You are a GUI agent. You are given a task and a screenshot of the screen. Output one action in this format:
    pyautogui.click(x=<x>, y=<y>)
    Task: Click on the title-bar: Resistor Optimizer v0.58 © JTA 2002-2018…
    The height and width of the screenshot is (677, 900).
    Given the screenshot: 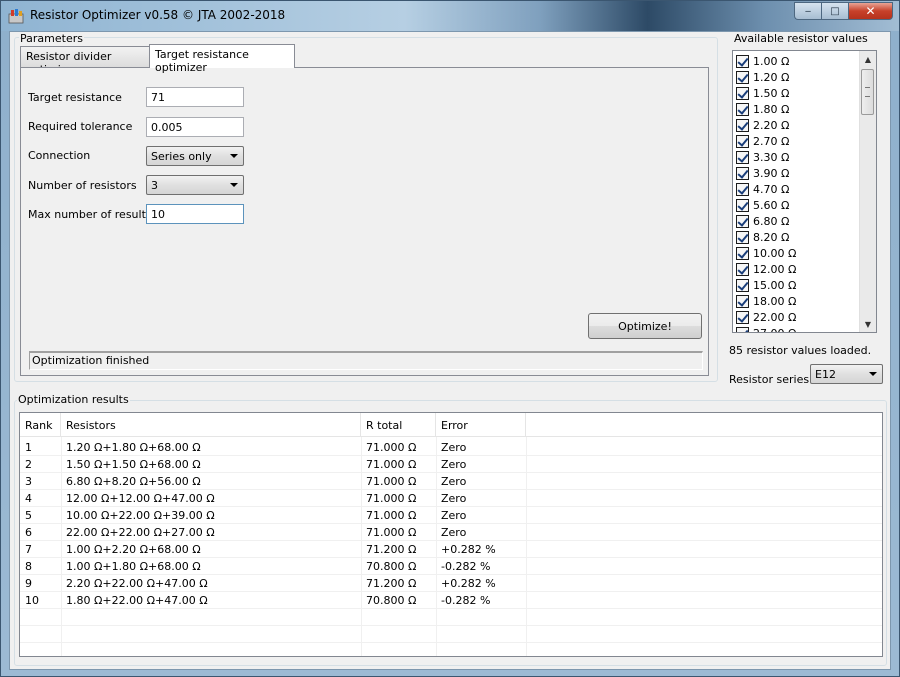 What is the action you would take?
    pyautogui.click(x=450, y=16)
    